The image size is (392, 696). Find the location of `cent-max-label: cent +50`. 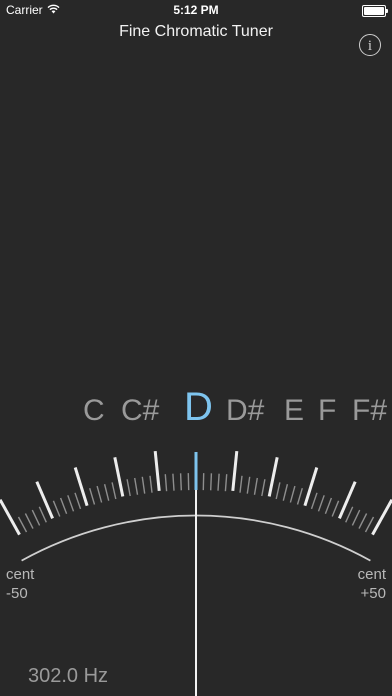

cent-max-label: cent +50 is located at coordinates (372, 584).